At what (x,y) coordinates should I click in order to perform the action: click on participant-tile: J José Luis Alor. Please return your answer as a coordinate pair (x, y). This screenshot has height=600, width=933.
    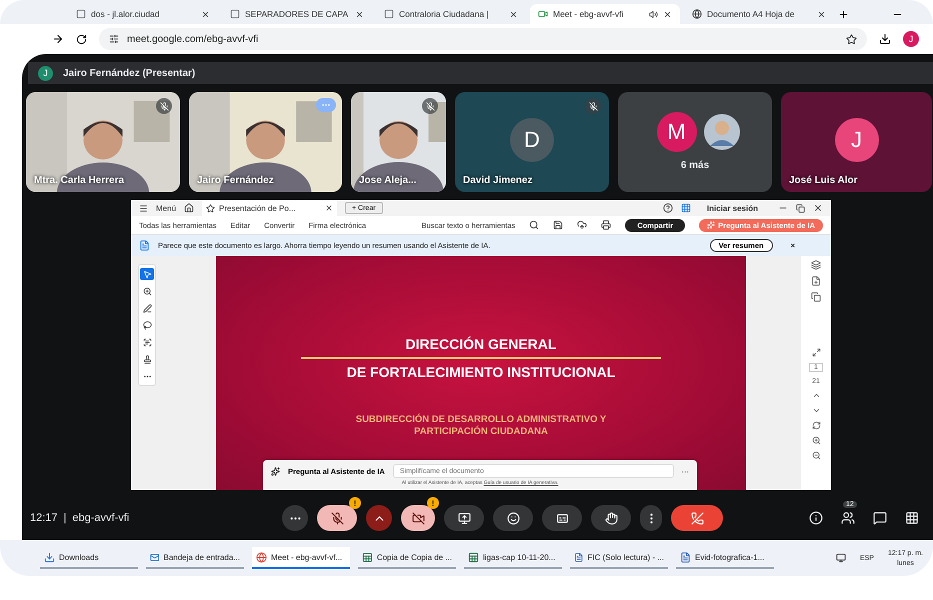
    Looking at the image, I should click on (856, 142).